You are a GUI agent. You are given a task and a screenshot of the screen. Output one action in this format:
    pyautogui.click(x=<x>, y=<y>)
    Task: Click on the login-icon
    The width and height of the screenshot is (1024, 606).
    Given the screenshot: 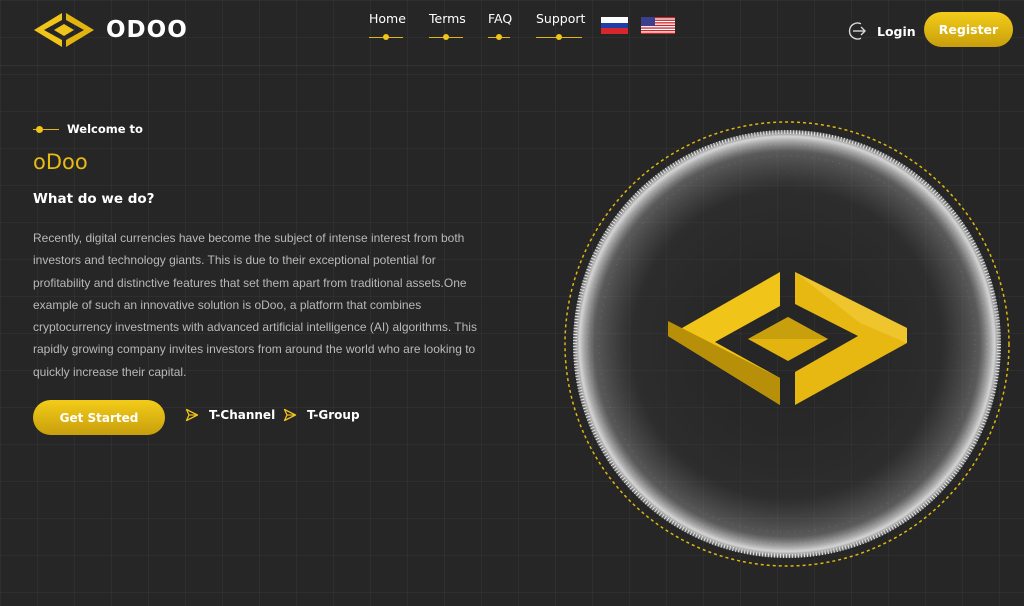 What is the action you would take?
    pyautogui.click(x=857, y=31)
    